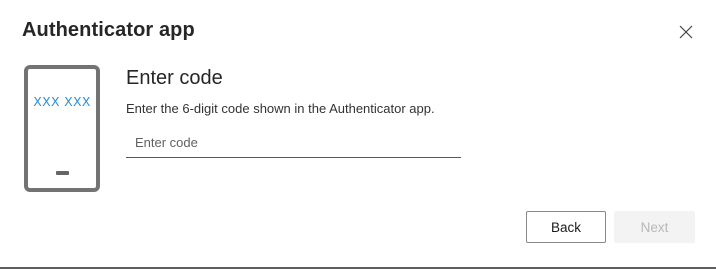 The image size is (716, 270). I want to click on phone-icon: XXX XXX, so click(62, 128).